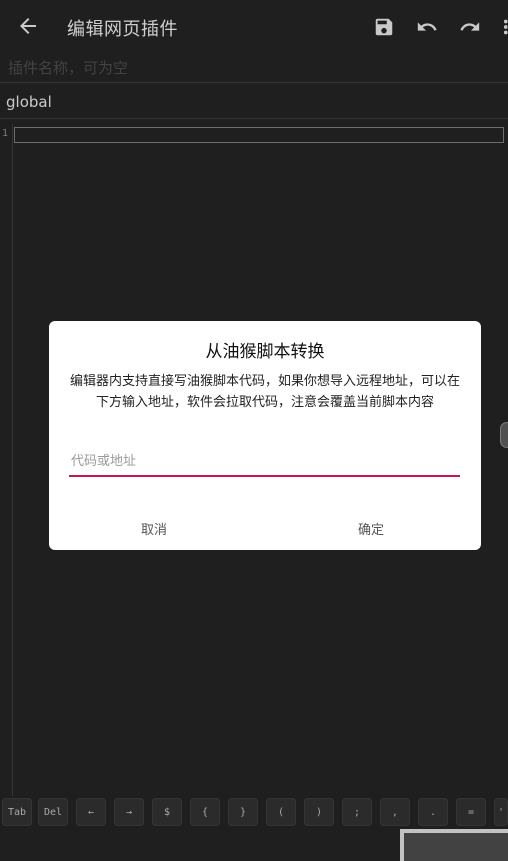 The height and width of the screenshot is (861, 508). What do you see at coordinates (371, 528) in the screenshot?
I see `confirm-button: 确定` at bounding box center [371, 528].